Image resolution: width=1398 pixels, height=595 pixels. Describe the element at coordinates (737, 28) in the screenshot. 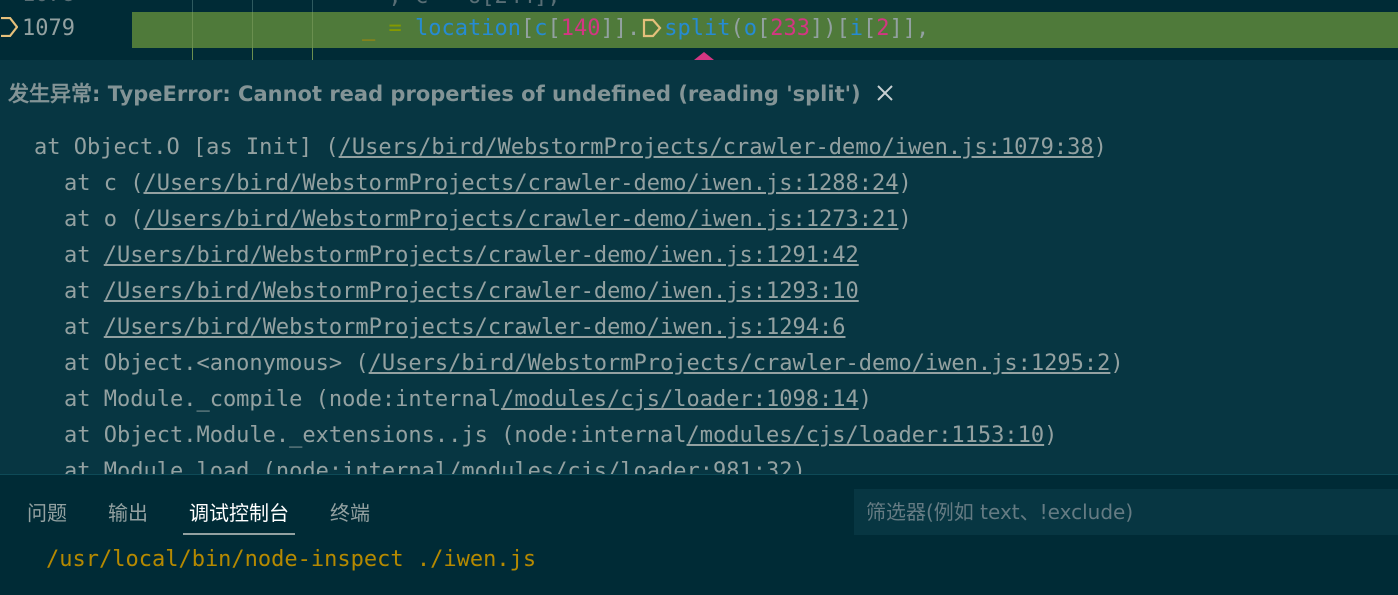

I see `code-token: (` at that location.